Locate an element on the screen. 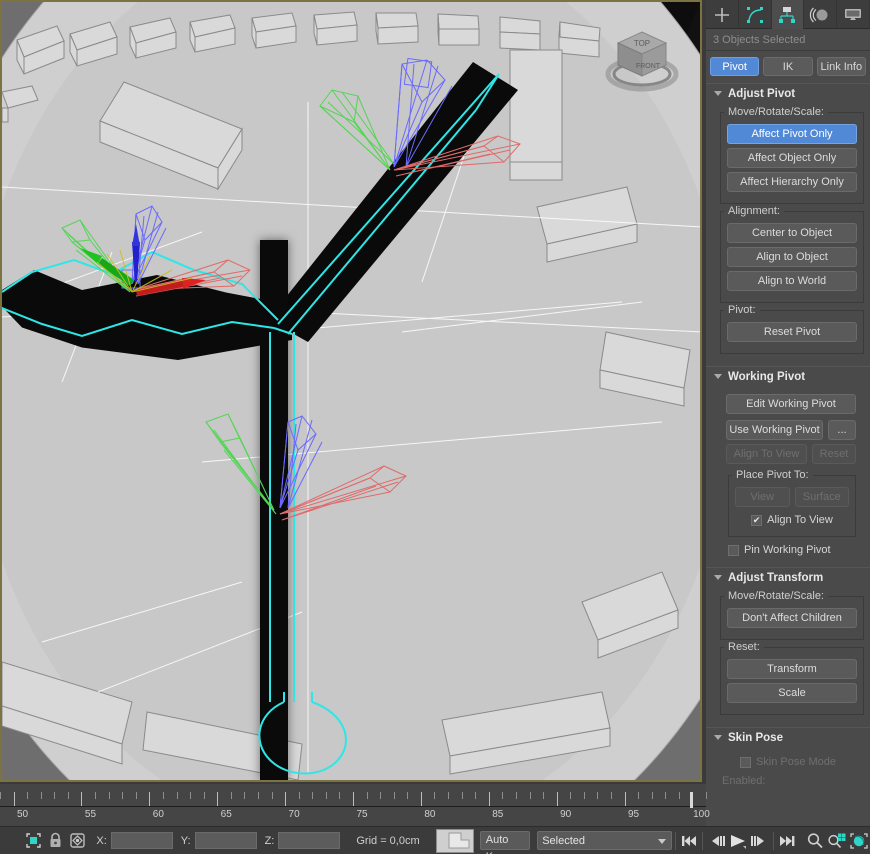  gizmo-green-upper is located at coordinates (357, 130).